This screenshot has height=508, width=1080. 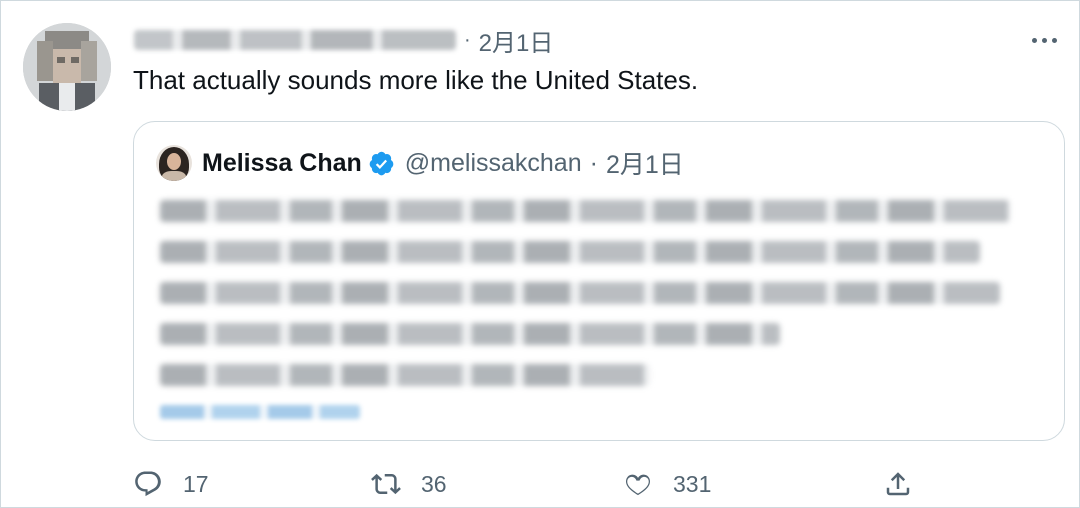 What do you see at coordinates (386, 484) in the screenshot?
I see `retweet-icon` at bounding box center [386, 484].